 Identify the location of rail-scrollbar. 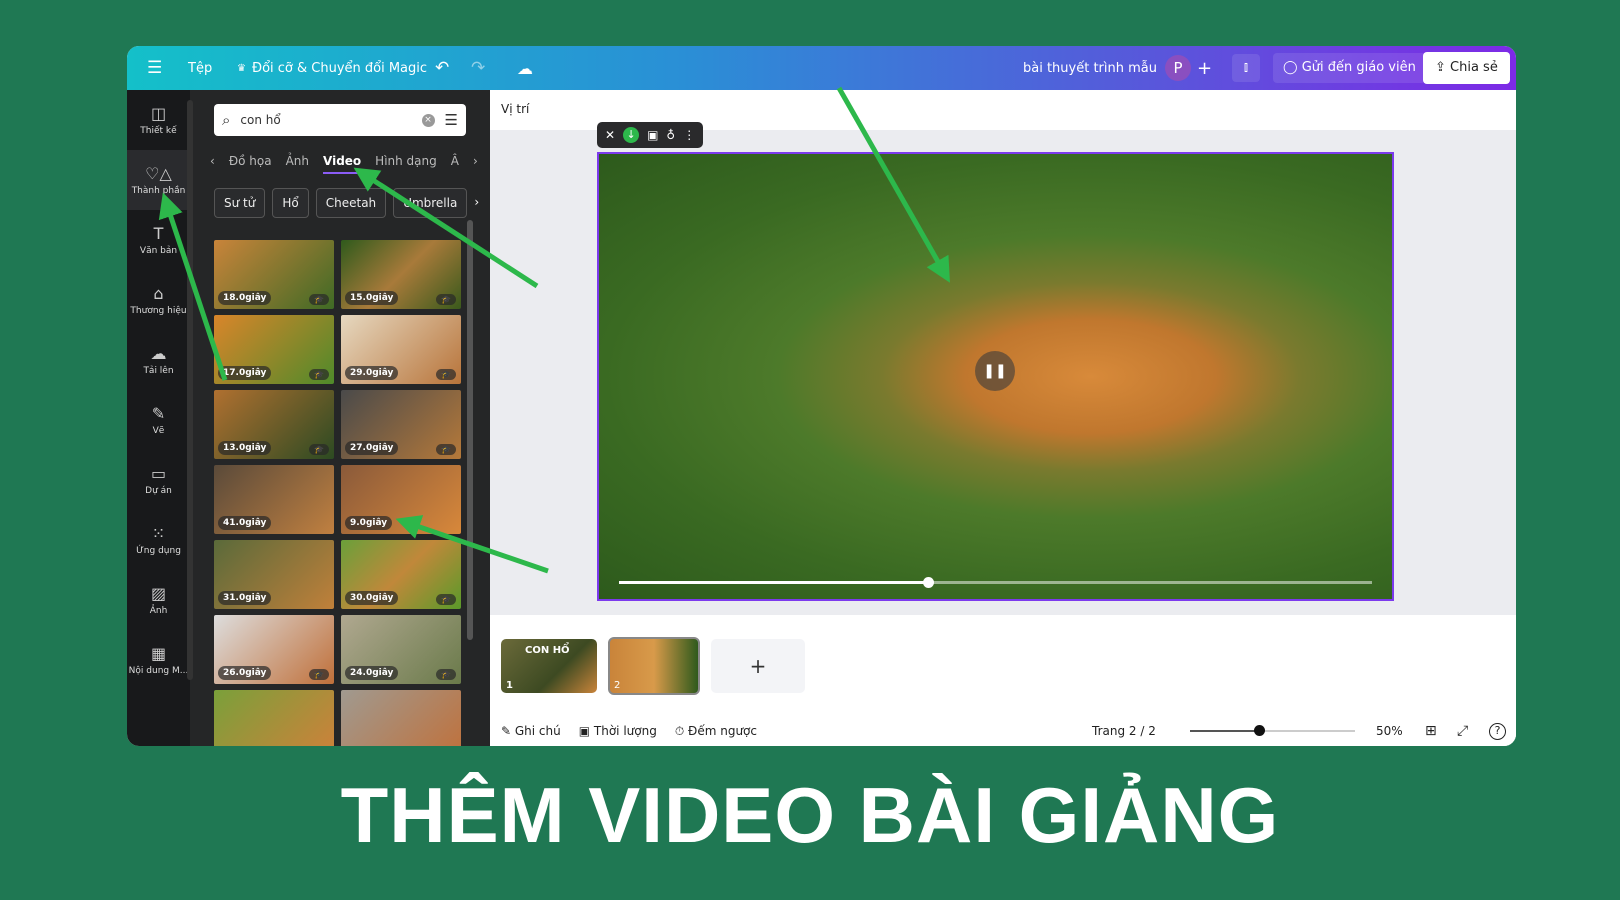
(190, 390).